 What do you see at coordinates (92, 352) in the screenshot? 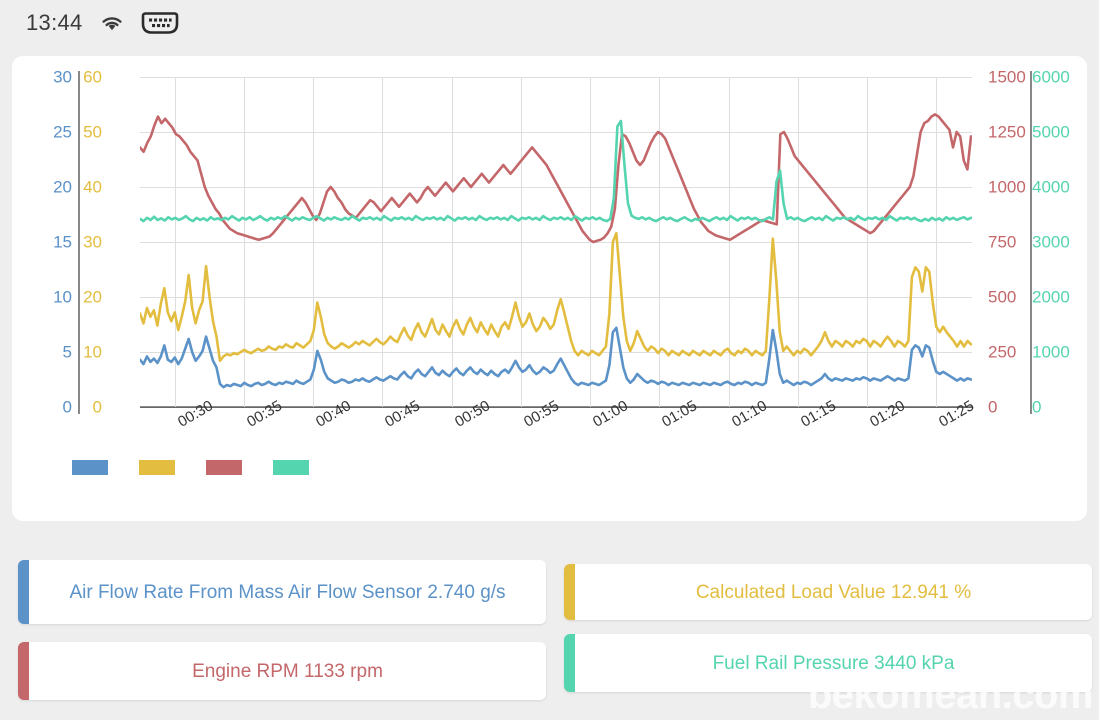
I see `axis-tick-gold: 10` at bounding box center [92, 352].